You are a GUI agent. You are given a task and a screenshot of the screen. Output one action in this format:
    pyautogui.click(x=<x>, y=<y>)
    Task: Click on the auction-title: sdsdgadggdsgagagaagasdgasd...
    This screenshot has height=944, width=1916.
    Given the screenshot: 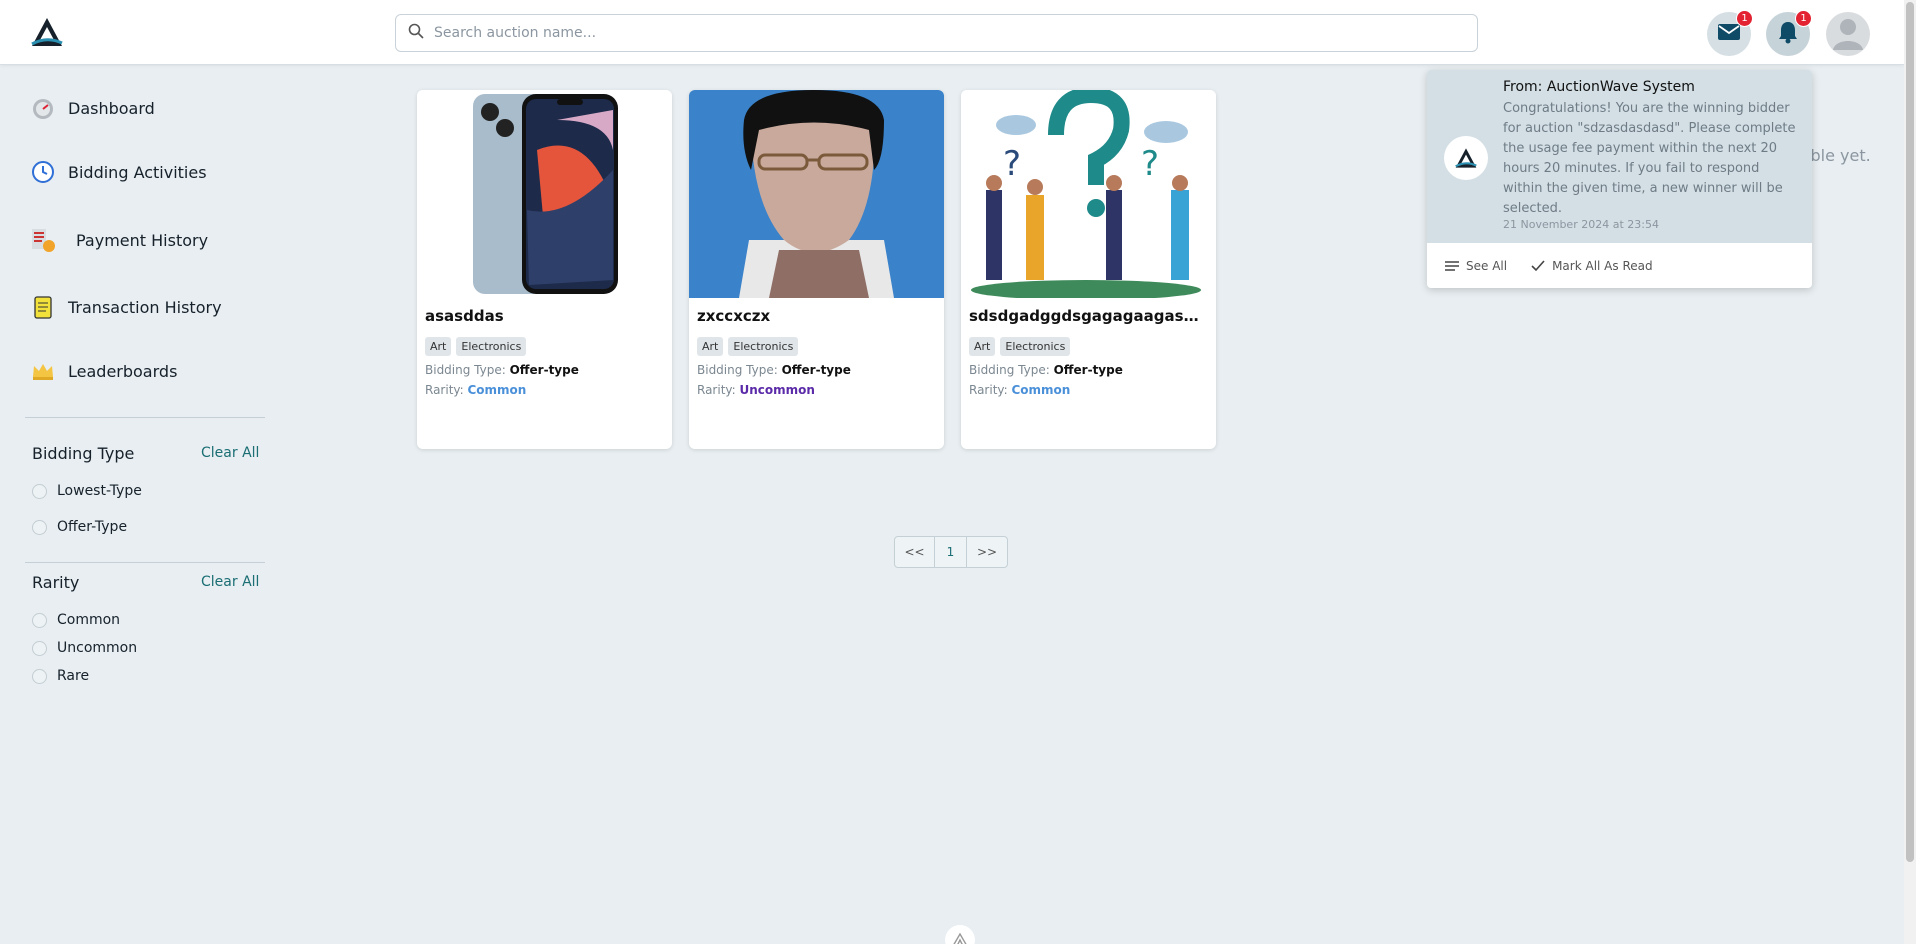 What is the action you would take?
    pyautogui.click(x=1089, y=316)
    